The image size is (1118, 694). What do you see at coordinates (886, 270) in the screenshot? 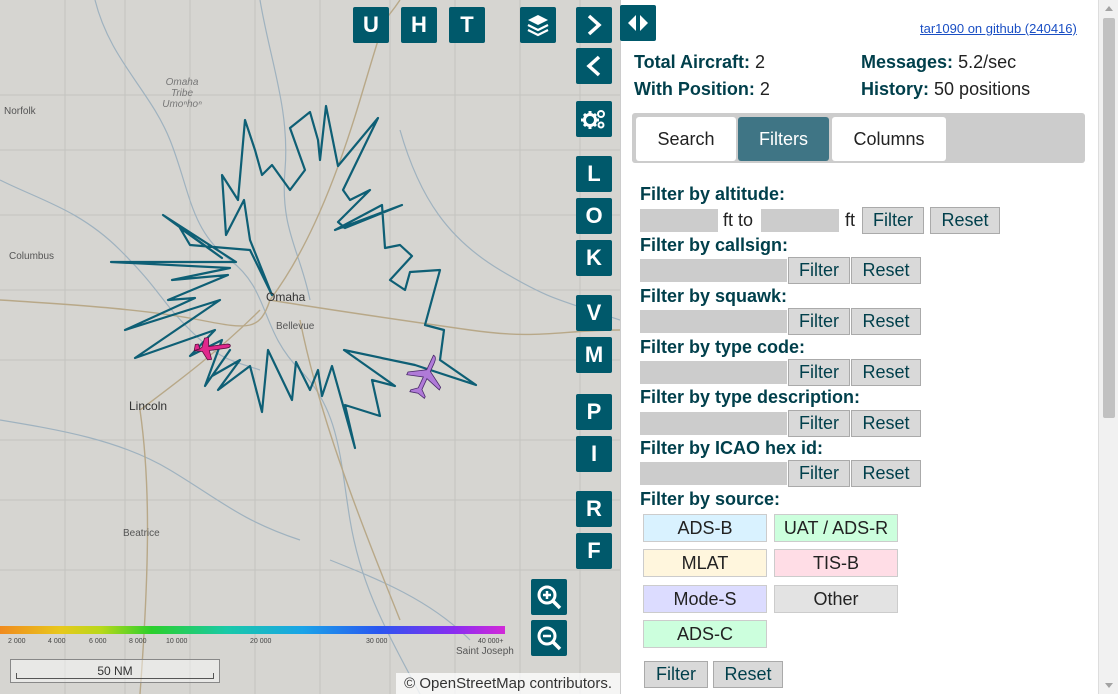
I see `callsign-reset-button: Reset` at bounding box center [886, 270].